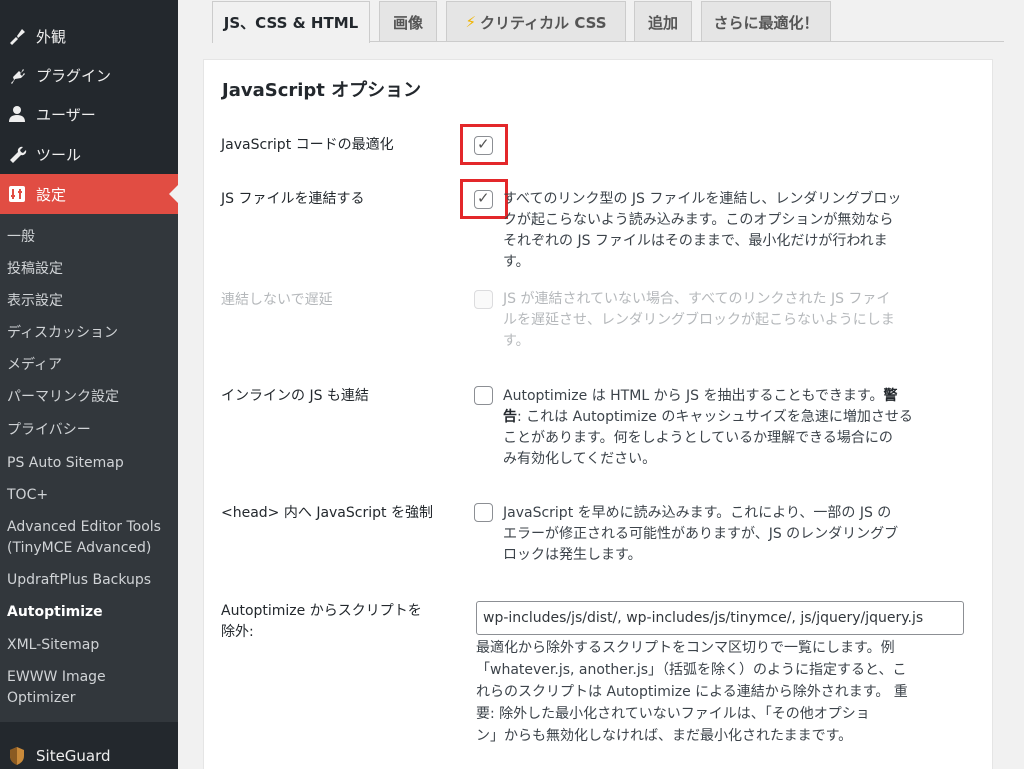 The height and width of the screenshot is (769, 1024). Describe the element at coordinates (73, 756) in the screenshot. I see `menu-label: SiteGuard` at that location.